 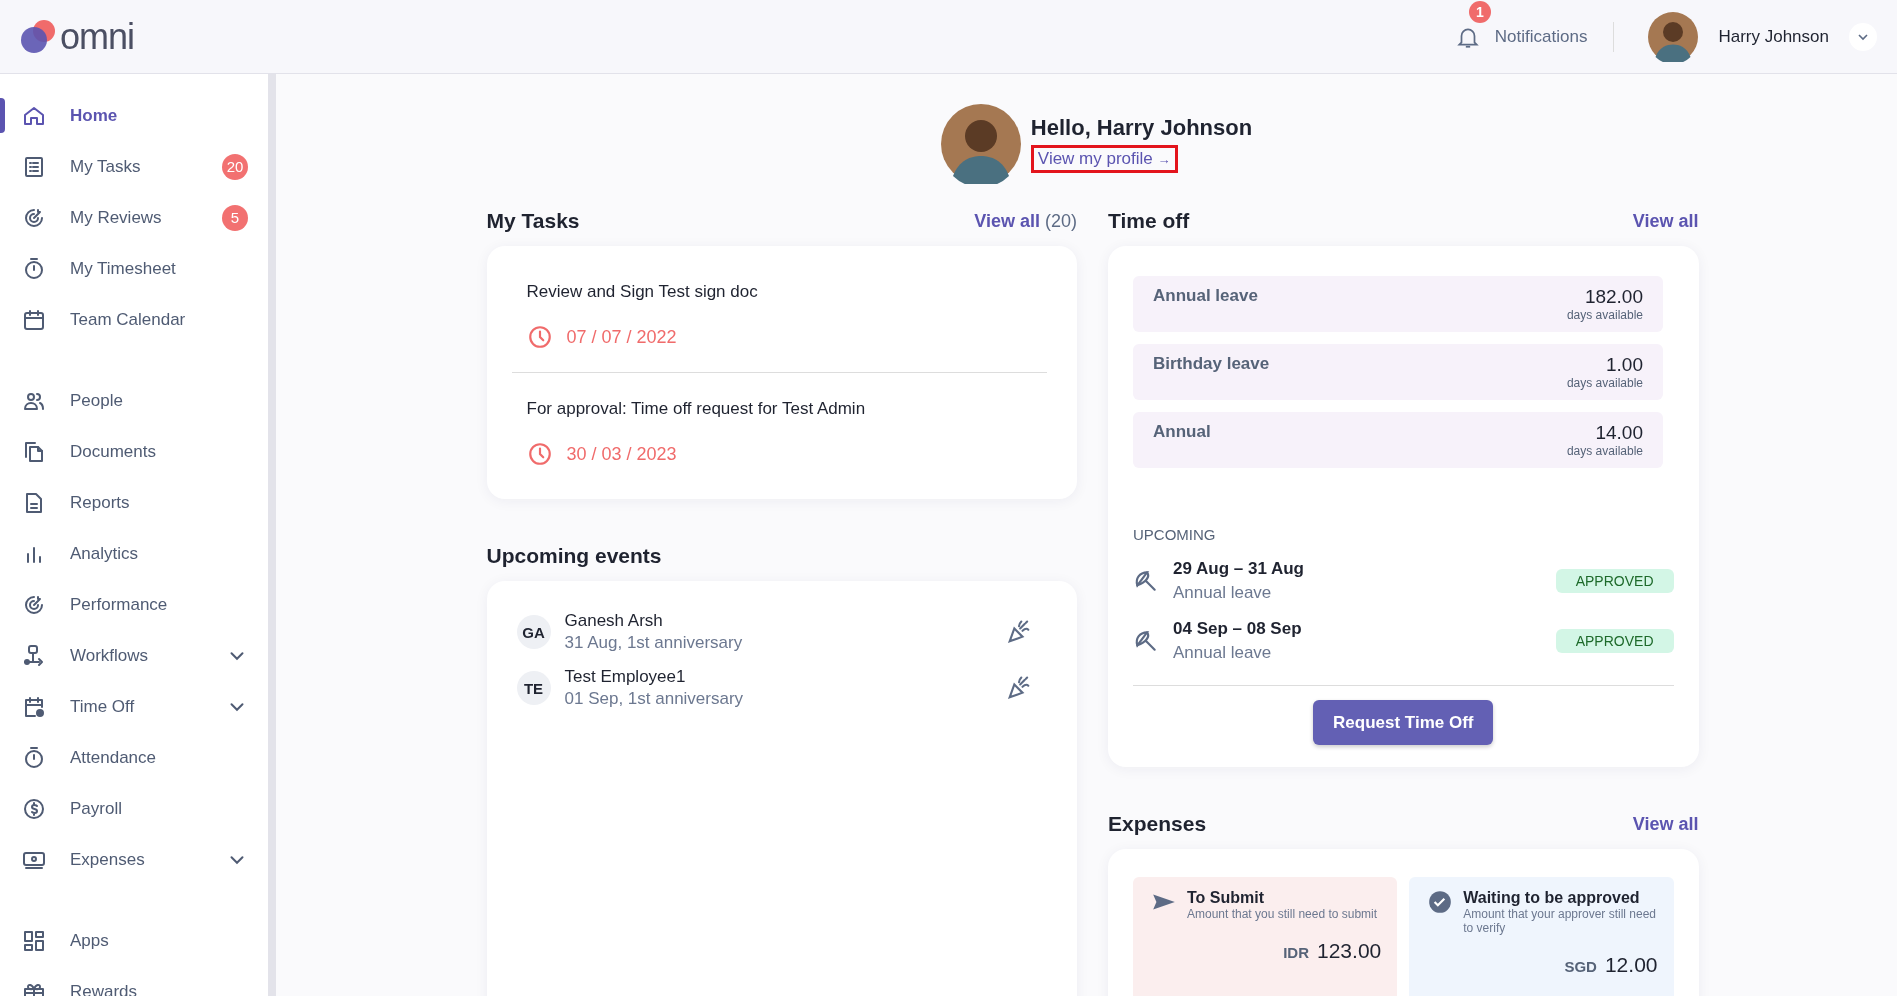 I want to click on sidebar-item: Analytics, so click(x=134, y=553).